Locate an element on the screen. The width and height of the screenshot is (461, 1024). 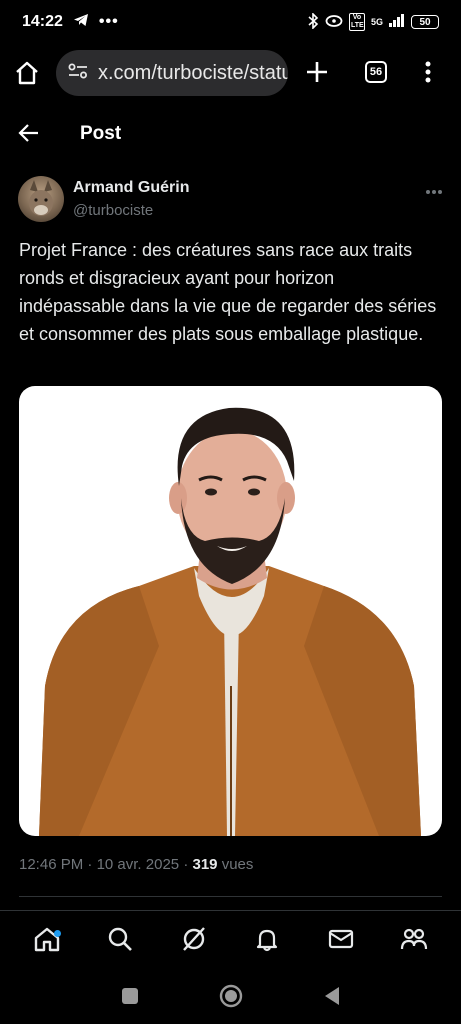
nav-search is located at coordinates (120, 941).